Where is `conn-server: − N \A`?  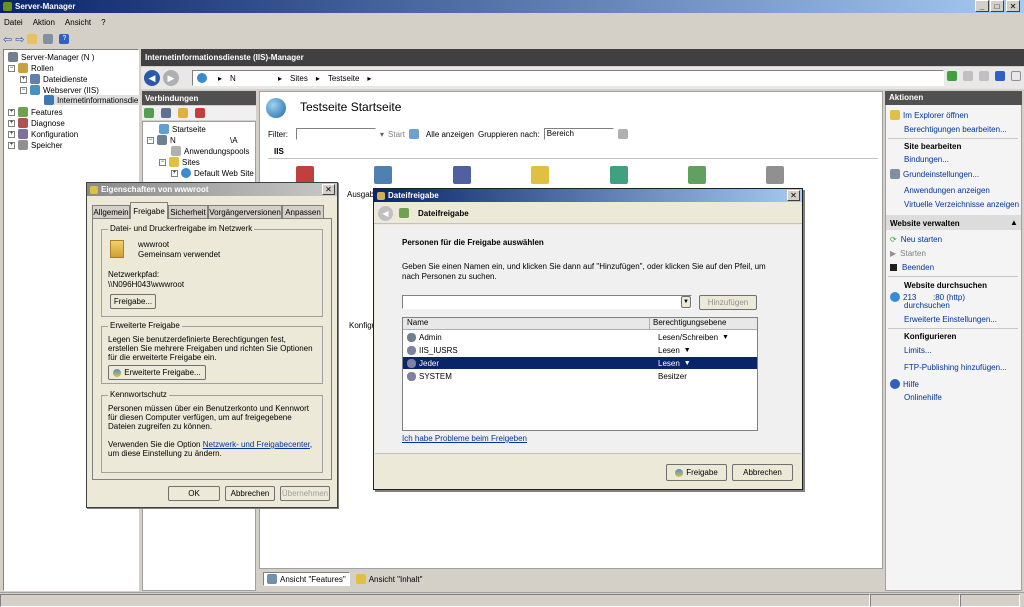
conn-server: − N \A is located at coordinates (192, 140).